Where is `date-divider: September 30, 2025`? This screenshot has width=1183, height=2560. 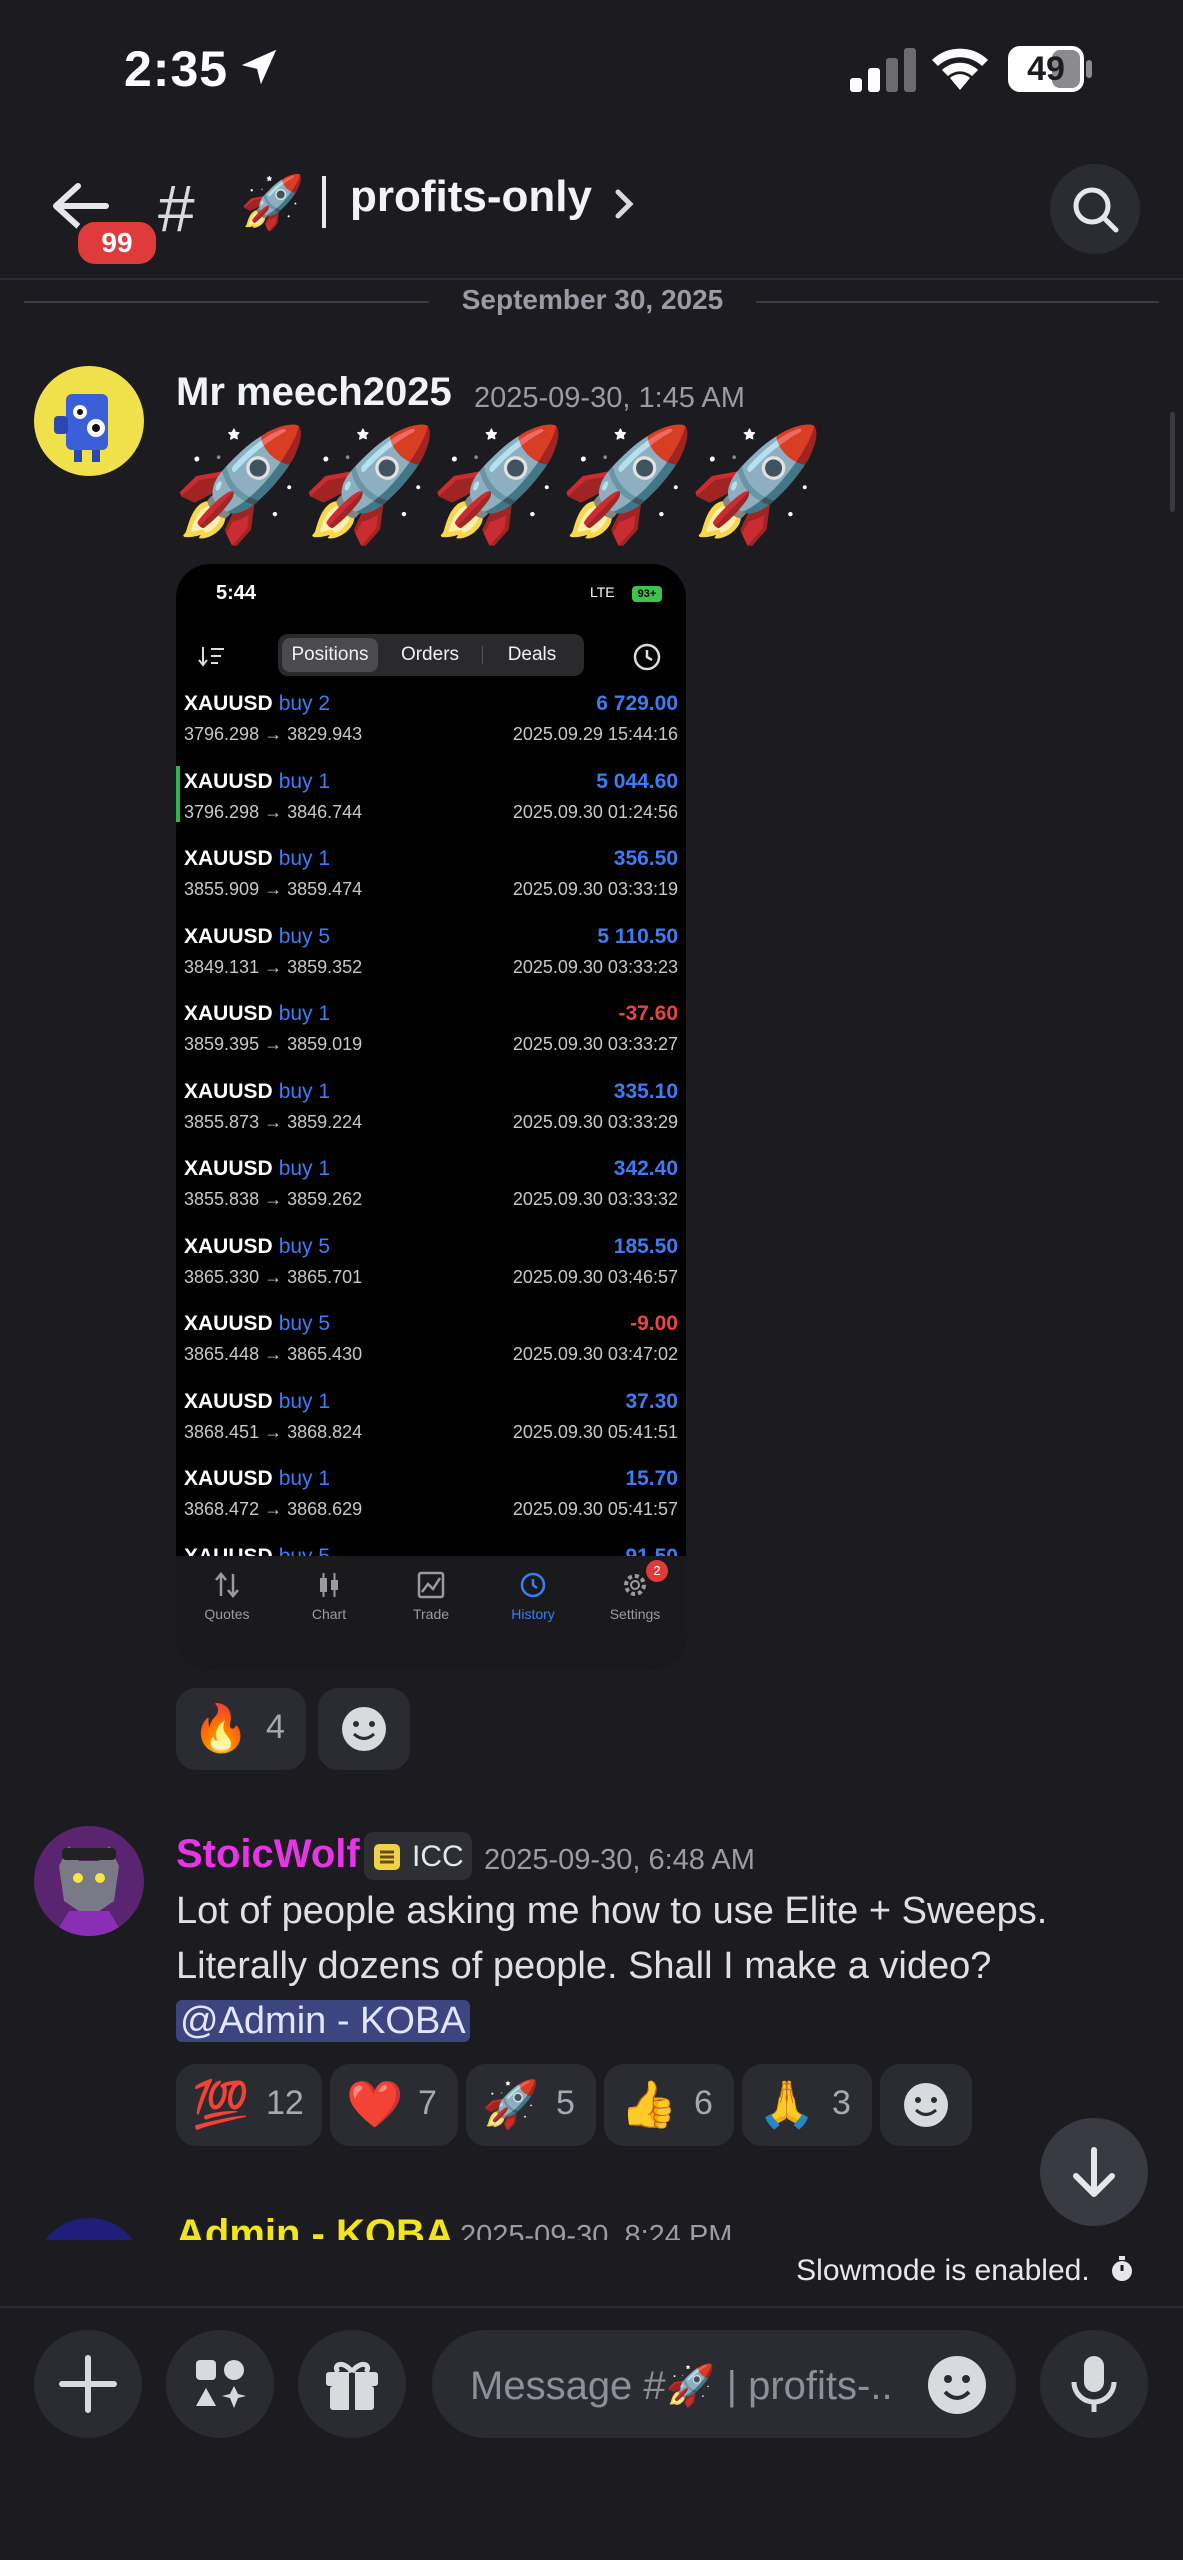
date-divider: September 30, 2025 is located at coordinates (592, 299).